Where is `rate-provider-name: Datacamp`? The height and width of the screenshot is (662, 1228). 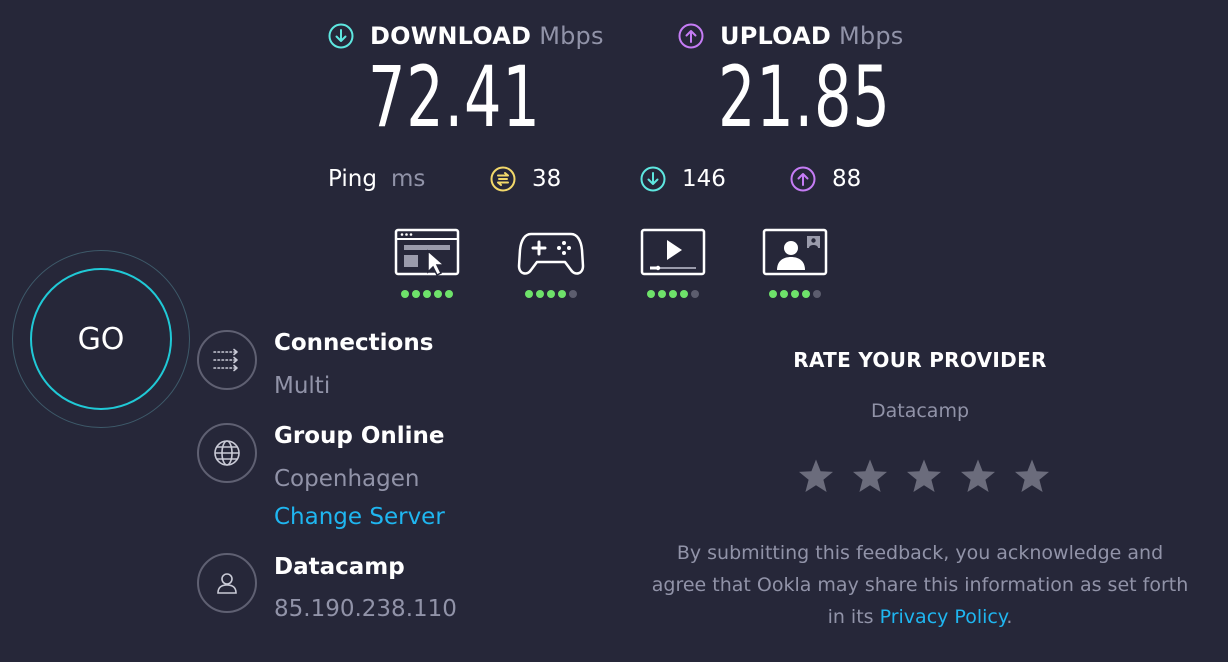 rate-provider-name: Datacamp is located at coordinates (920, 411).